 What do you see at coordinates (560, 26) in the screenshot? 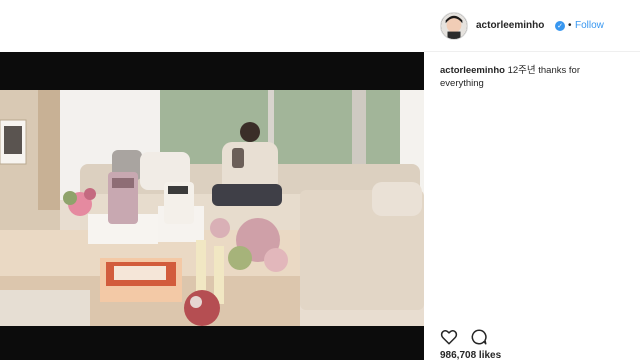
I see `verified-badge-icon: ✓` at bounding box center [560, 26].